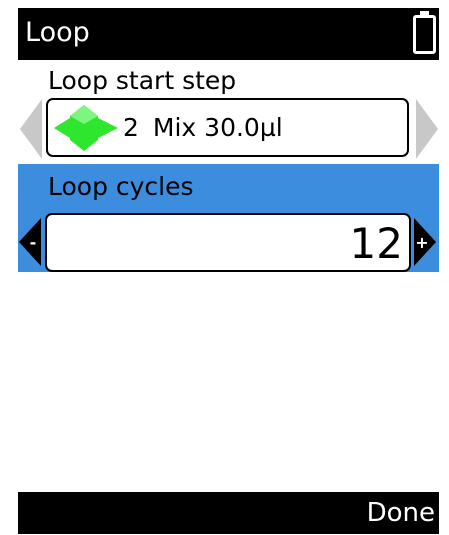 This screenshot has height=535, width=449. I want to click on decrement-button: -, so click(30, 242).